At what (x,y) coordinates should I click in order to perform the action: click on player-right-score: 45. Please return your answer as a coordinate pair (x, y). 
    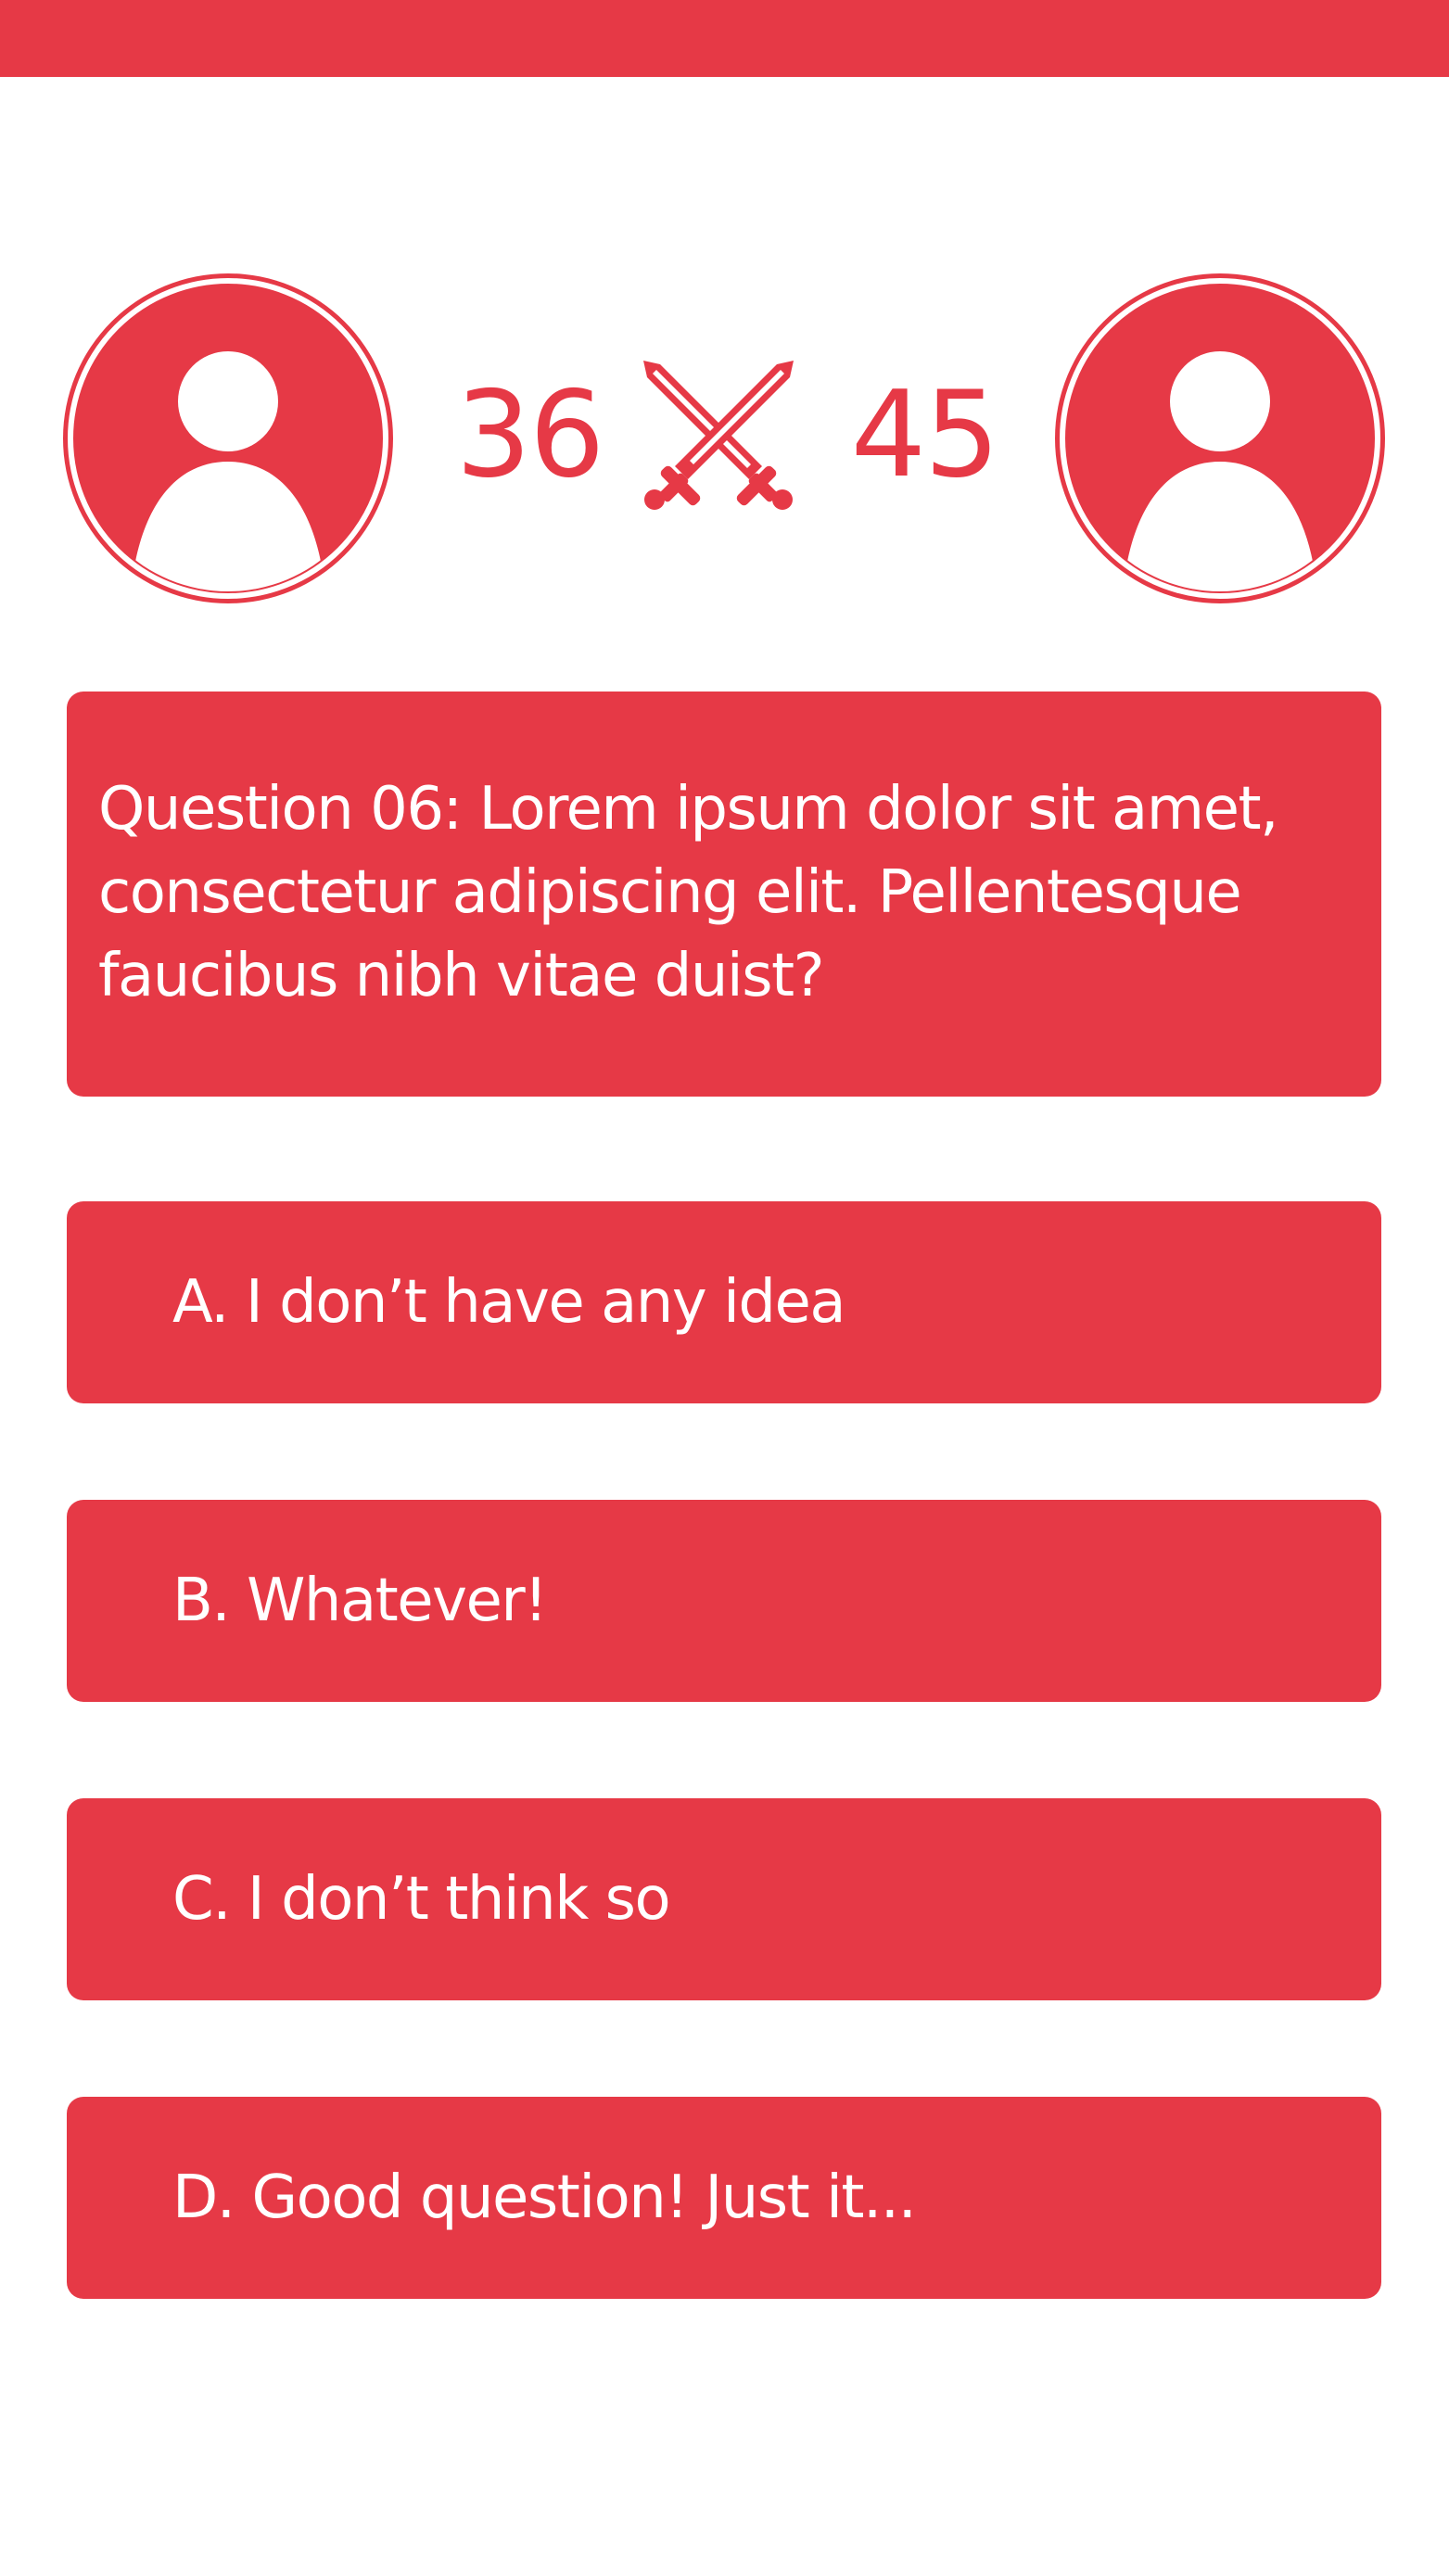
    Looking at the image, I should click on (925, 435).